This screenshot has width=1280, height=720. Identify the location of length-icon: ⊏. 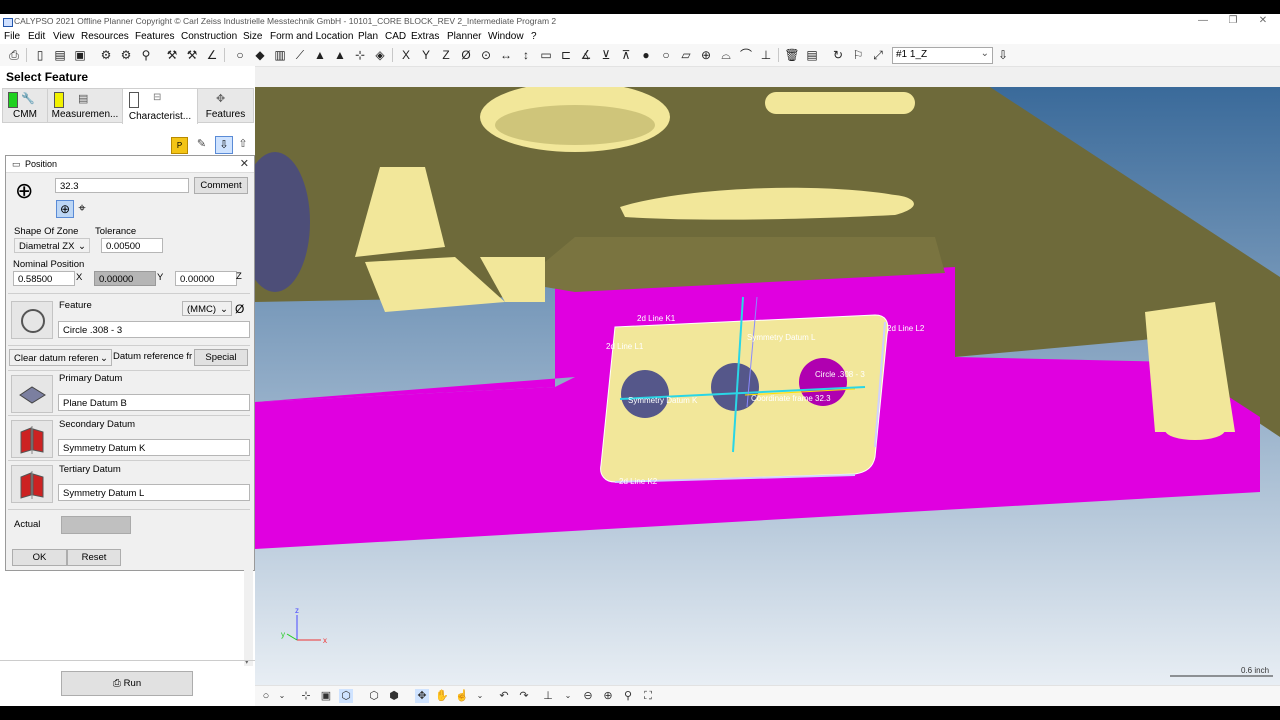
(566, 55).